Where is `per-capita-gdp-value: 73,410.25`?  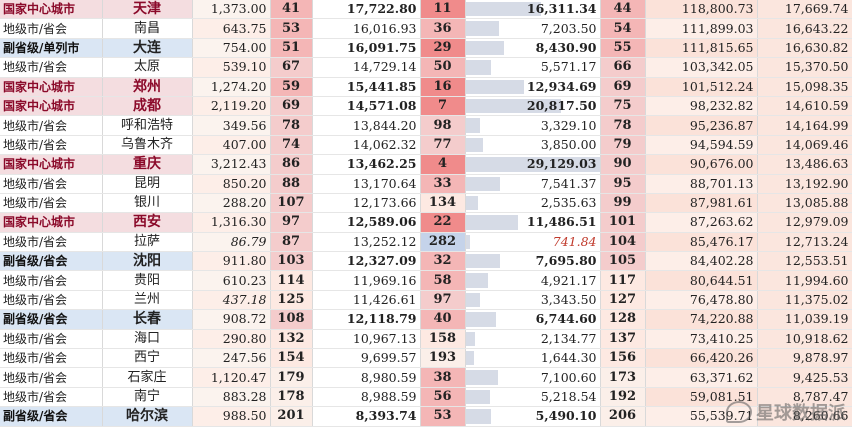 per-capita-gdp-value: 73,410.25 is located at coordinates (701, 339).